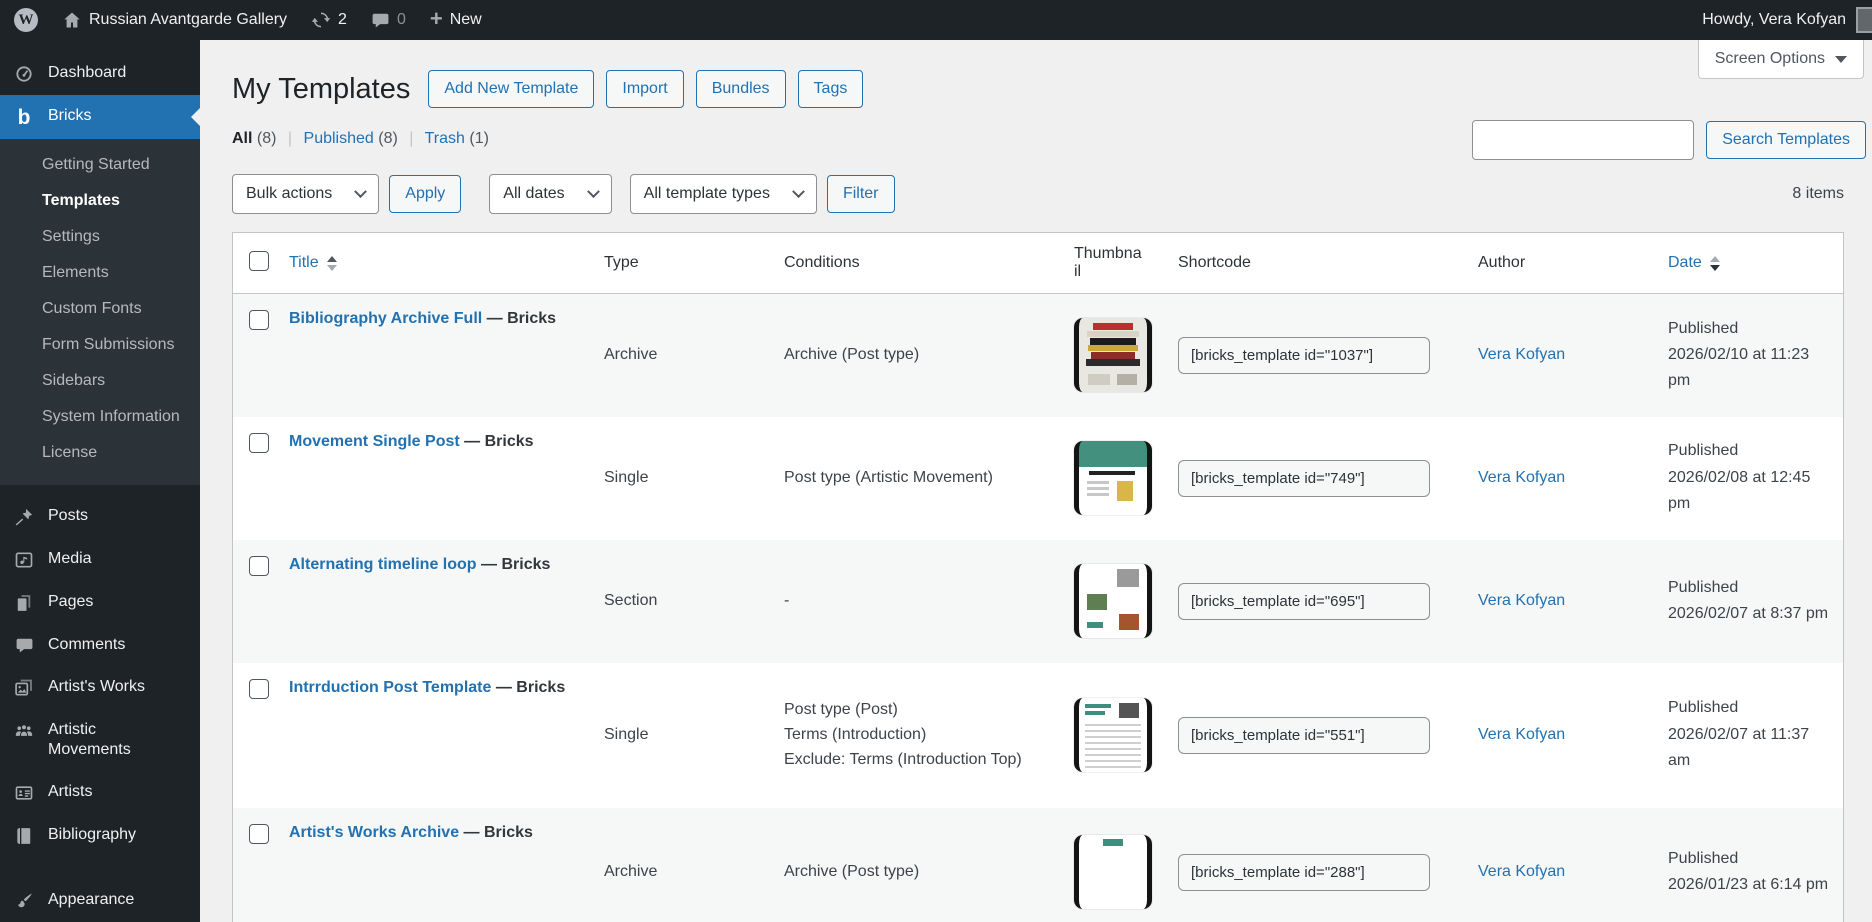  I want to click on template-title-link: Movement Single Post, so click(374, 441).